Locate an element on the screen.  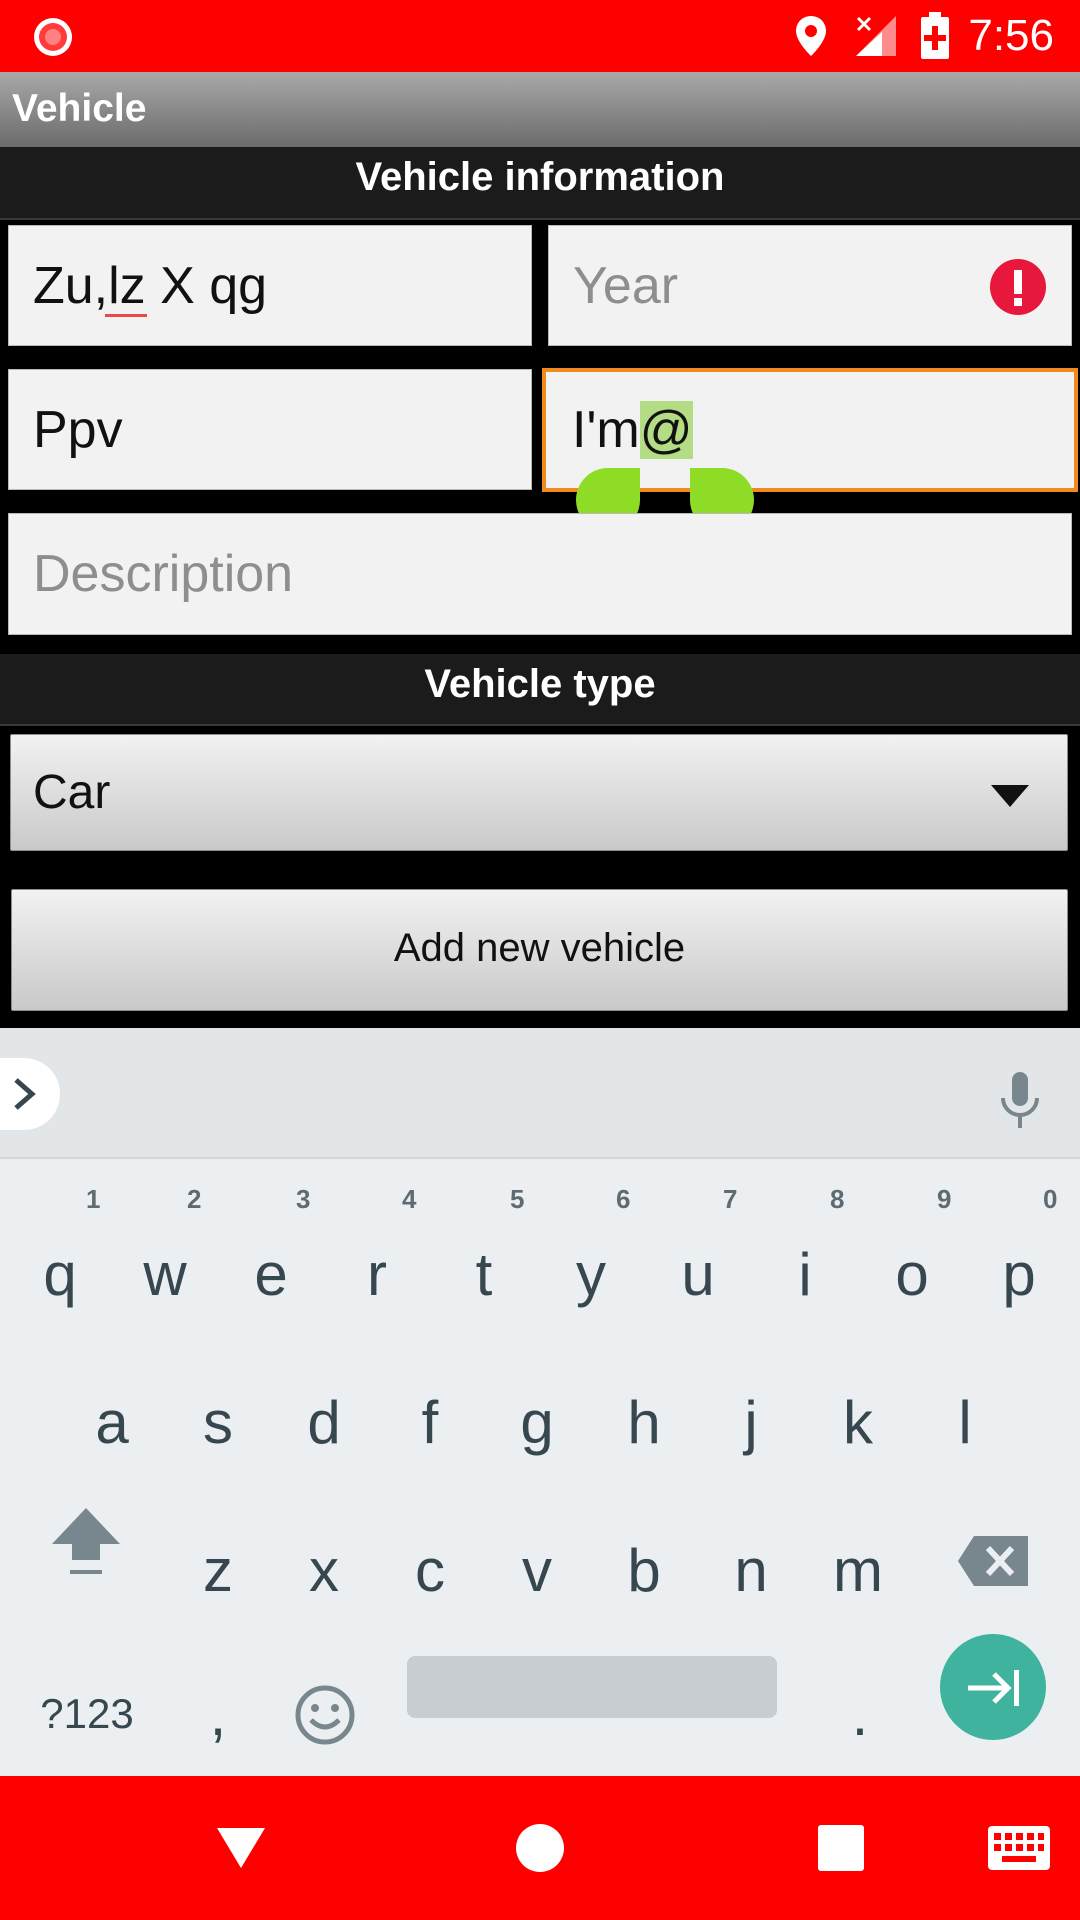
home-icon is located at coordinates (540, 1848).